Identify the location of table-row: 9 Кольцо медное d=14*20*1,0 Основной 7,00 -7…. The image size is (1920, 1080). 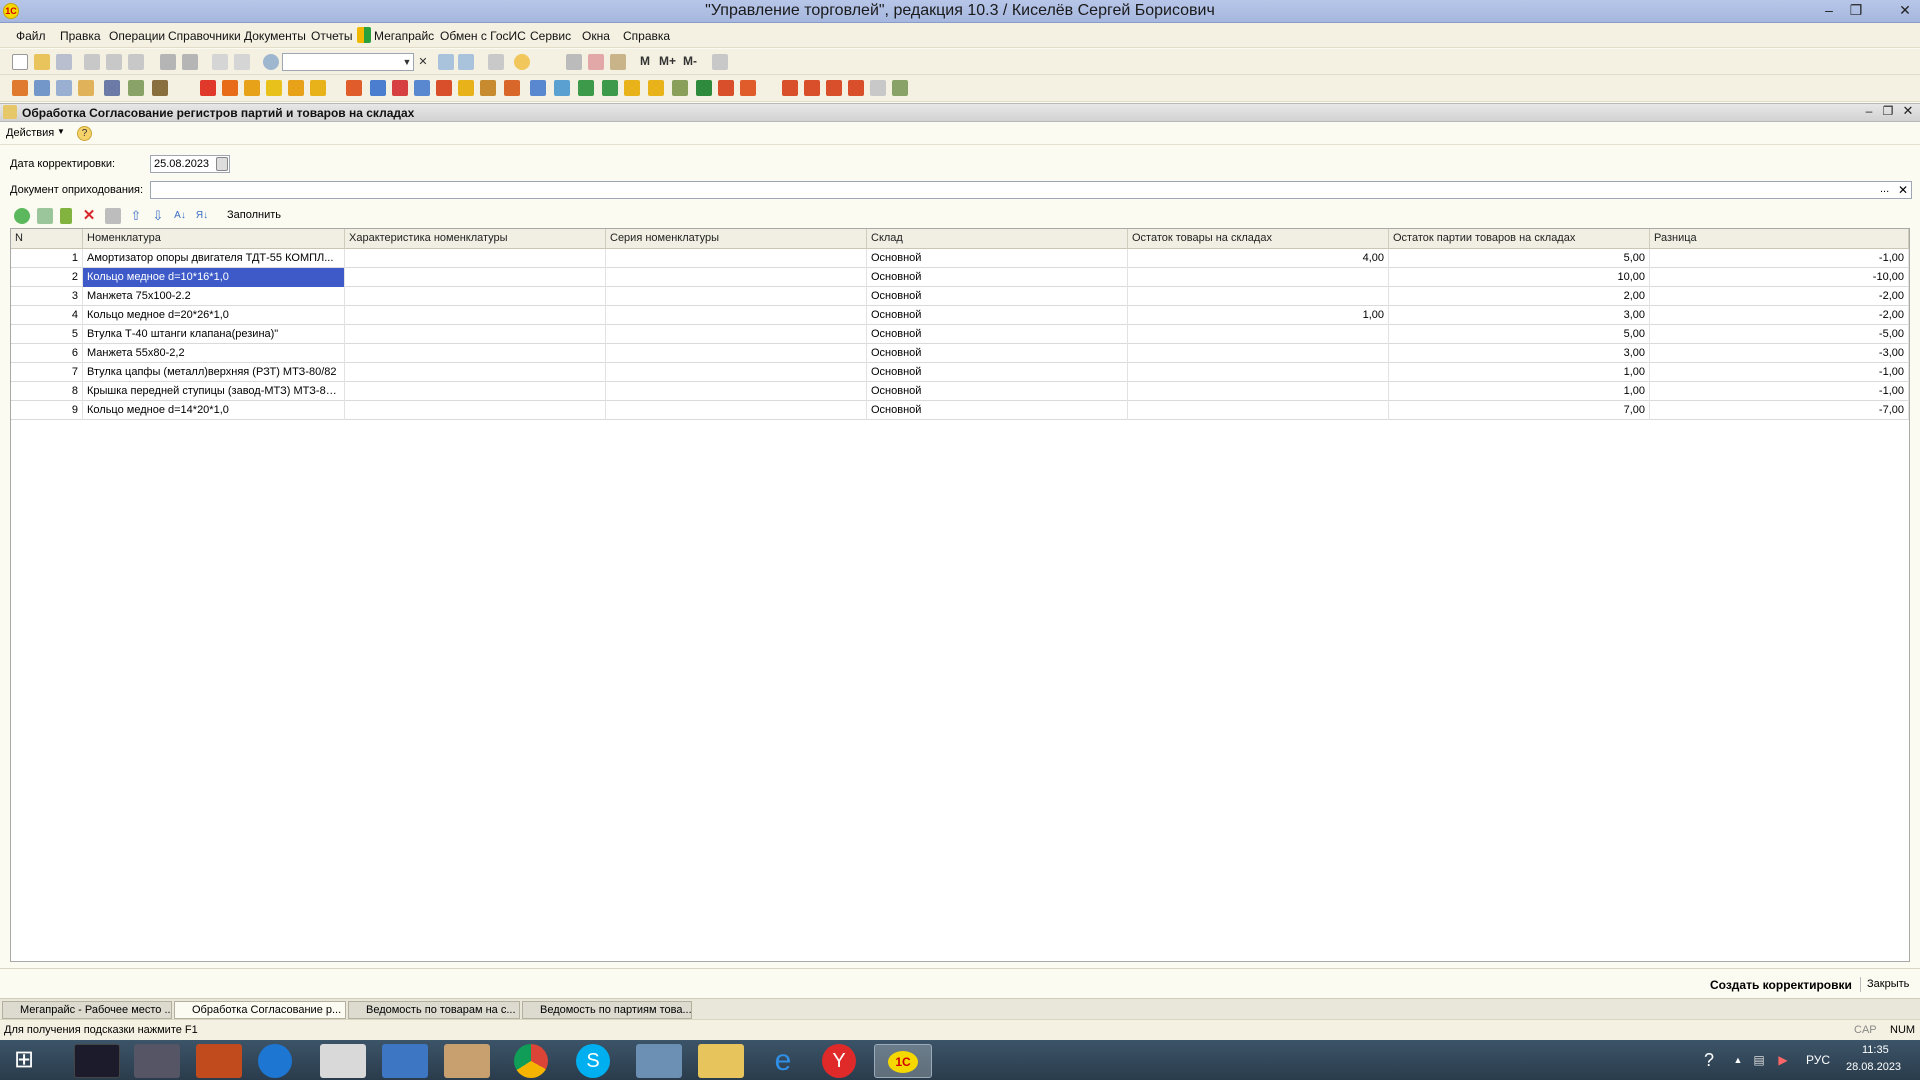
(960, 410).